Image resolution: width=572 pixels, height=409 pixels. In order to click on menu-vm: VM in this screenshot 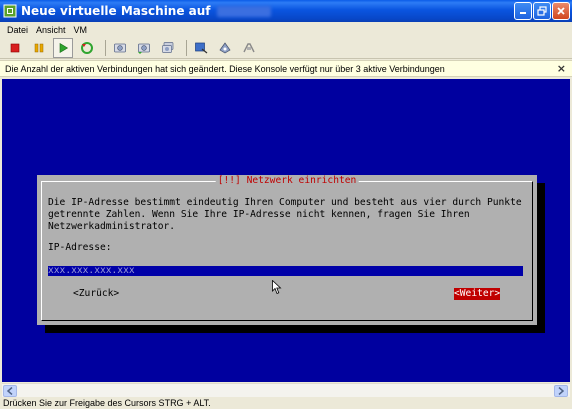, I will do `click(81, 30)`.